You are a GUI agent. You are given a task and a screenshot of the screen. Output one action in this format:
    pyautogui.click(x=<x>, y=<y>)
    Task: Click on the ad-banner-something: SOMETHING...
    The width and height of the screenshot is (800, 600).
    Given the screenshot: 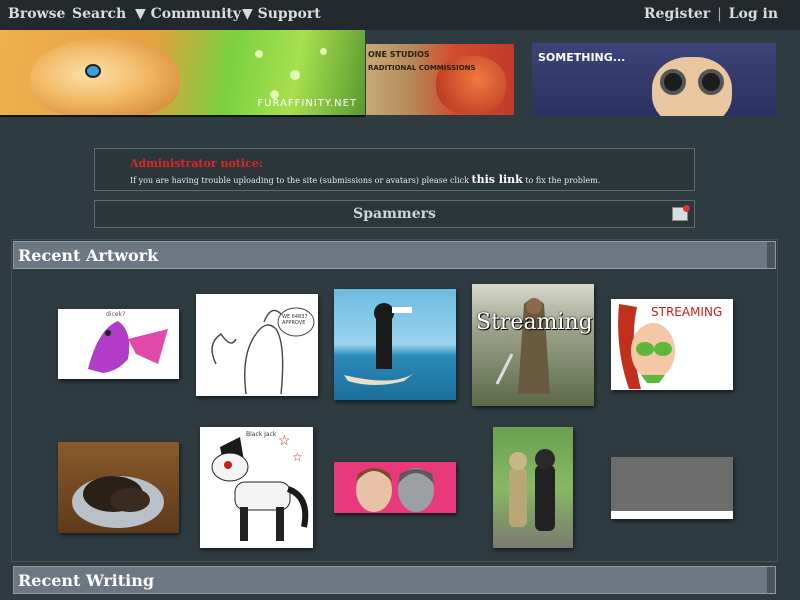 What is the action you would take?
    pyautogui.click(x=654, y=79)
    